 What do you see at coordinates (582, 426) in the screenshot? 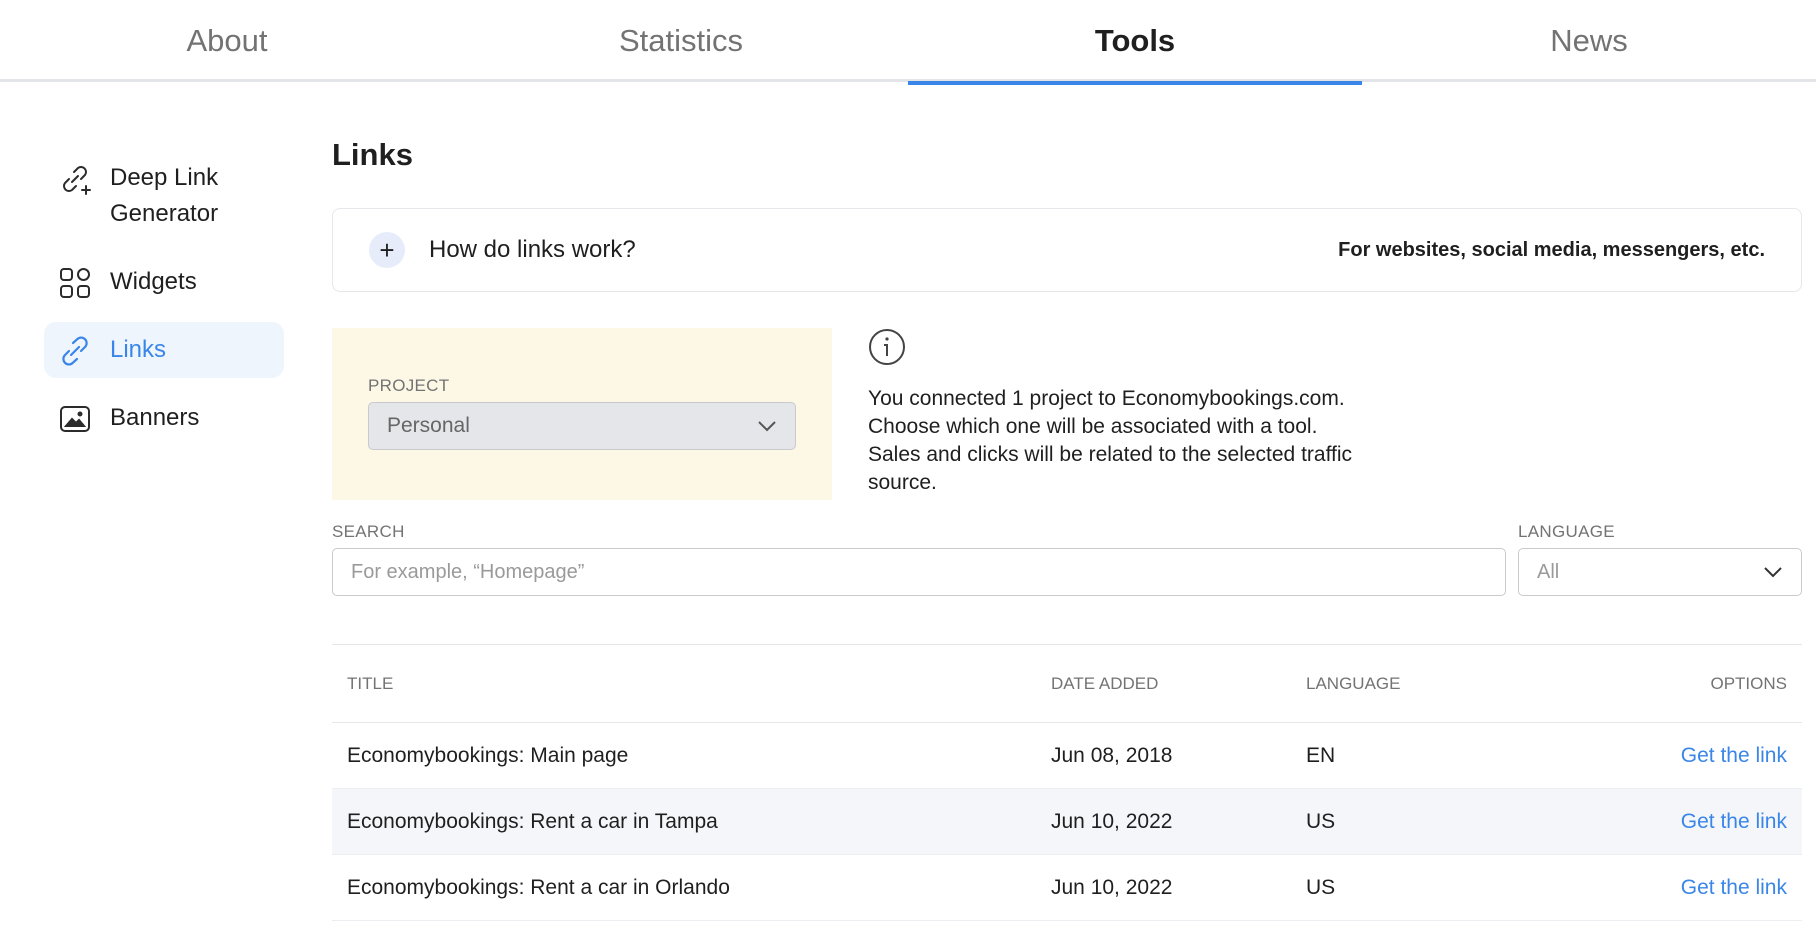
I see `project-select: Personal` at bounding box center [582, 426].